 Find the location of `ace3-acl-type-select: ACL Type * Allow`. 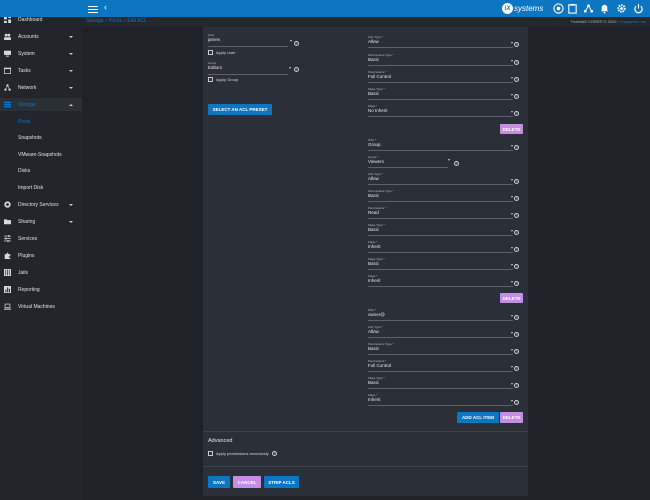

ace3-acl-type-select: ACL Type * Allow is located at coordinates (443, 331).